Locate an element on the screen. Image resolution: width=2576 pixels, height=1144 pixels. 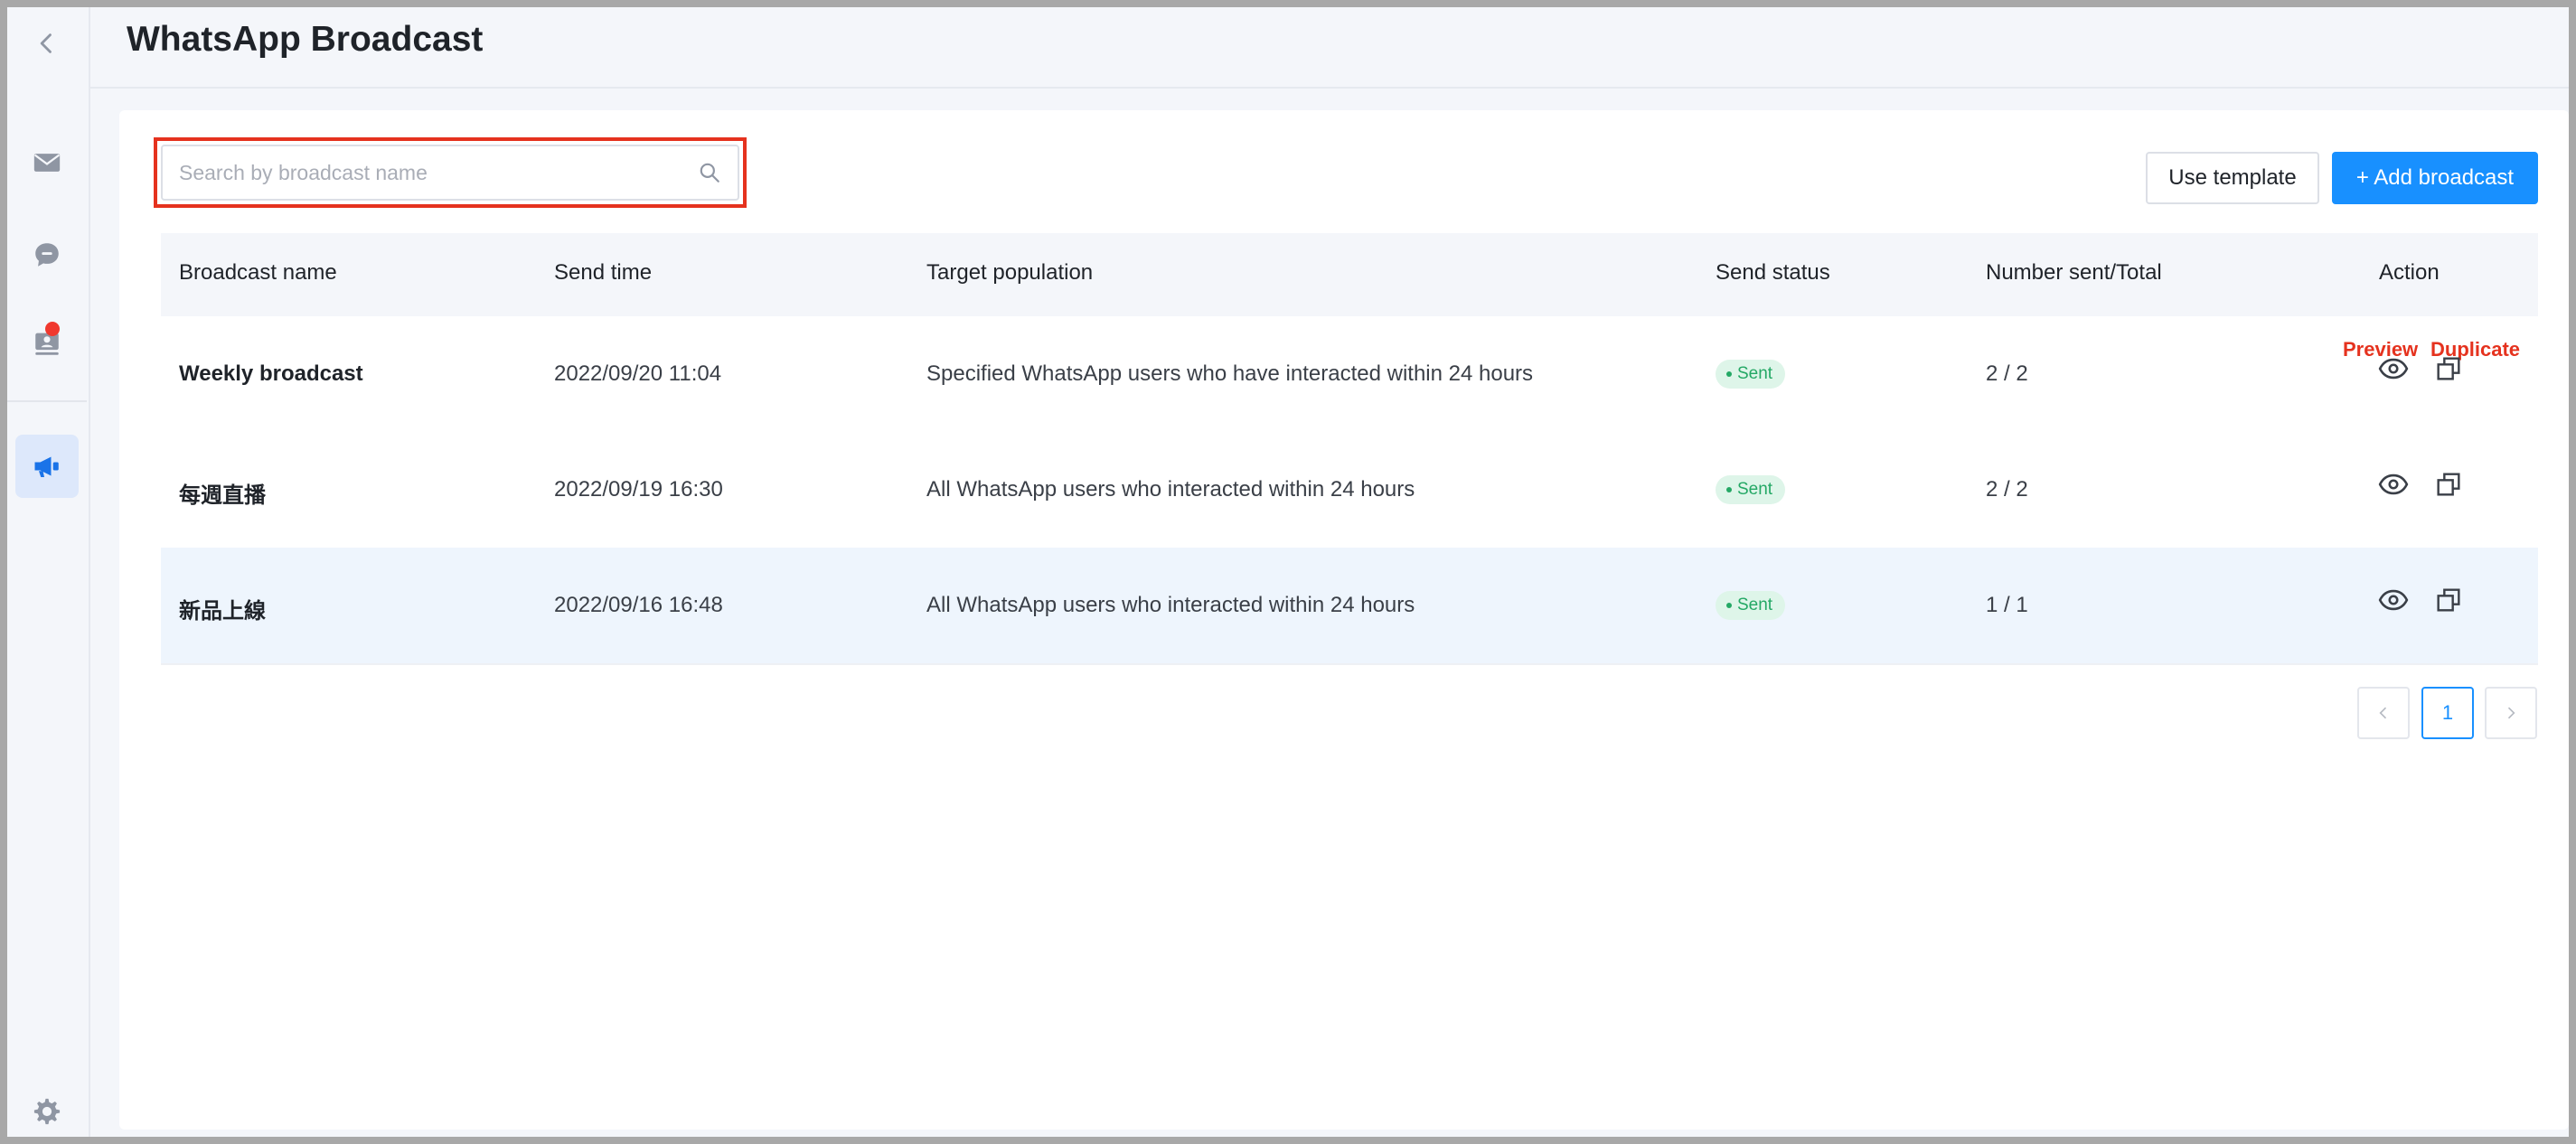
broadcast-name: 每週直播 is located at coordinates (223, 495).